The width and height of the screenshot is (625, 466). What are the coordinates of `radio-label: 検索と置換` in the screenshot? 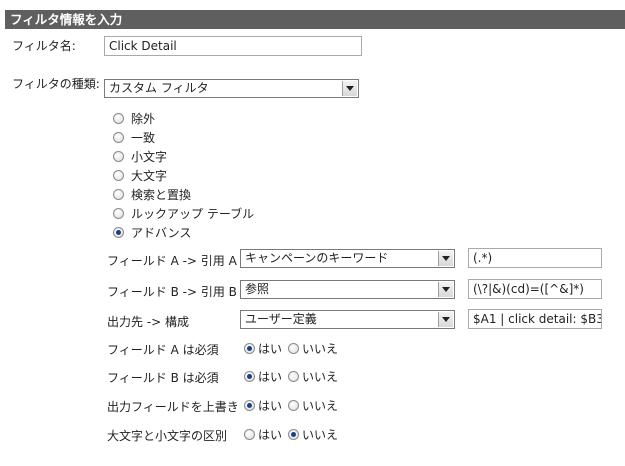 It's located at (161, 195).